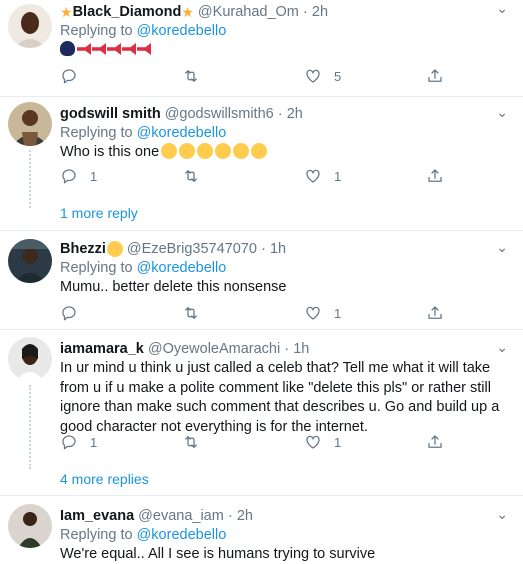 The height and width of the screenshot is (564, 523). What do you see at coordinates (104, 479) in the screenshot?
I see `show-more-replies-link: 4 more replies` at bounding box center [104, 479].